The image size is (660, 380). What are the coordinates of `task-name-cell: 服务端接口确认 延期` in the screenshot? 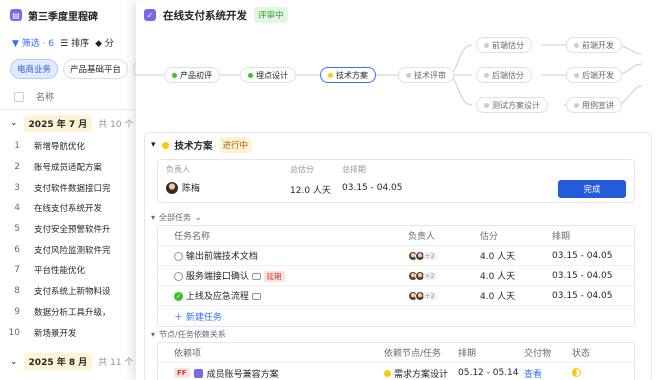 It's located at (229, 275).